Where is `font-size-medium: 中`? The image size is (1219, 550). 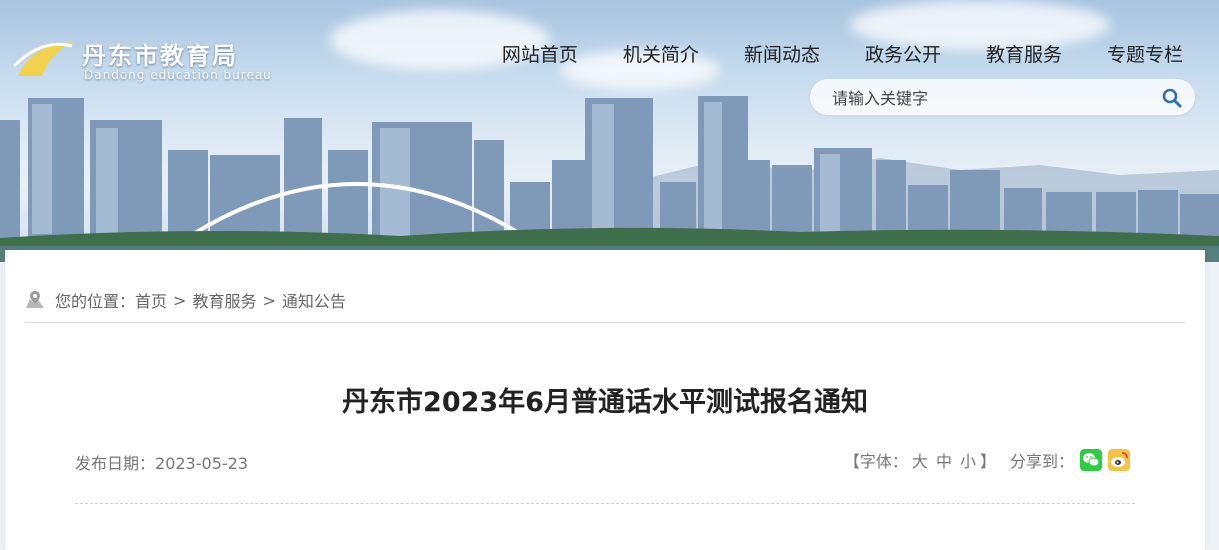
font-size-medium: 中 is located at coordinates (944, 460).